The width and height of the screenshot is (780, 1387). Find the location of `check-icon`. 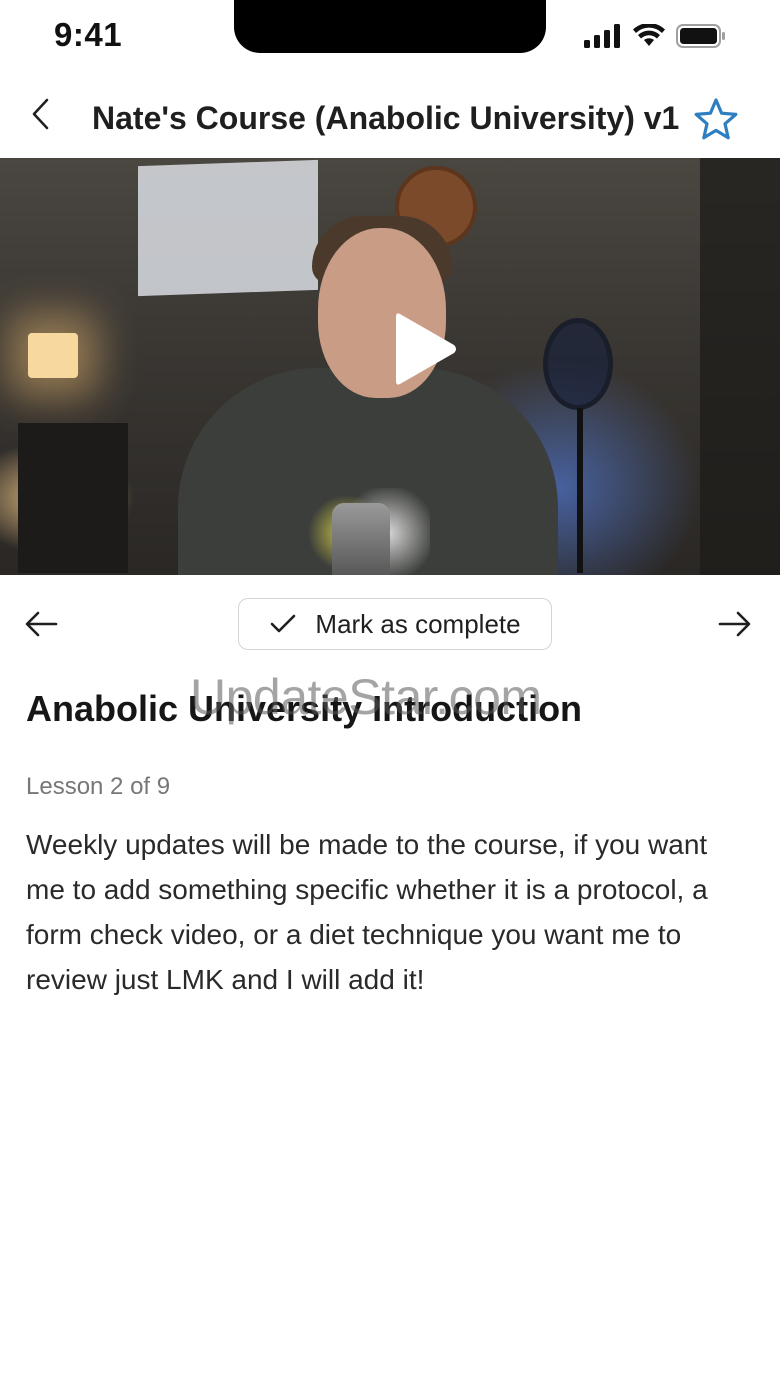

check-icon is located at coordinates (283, 623).